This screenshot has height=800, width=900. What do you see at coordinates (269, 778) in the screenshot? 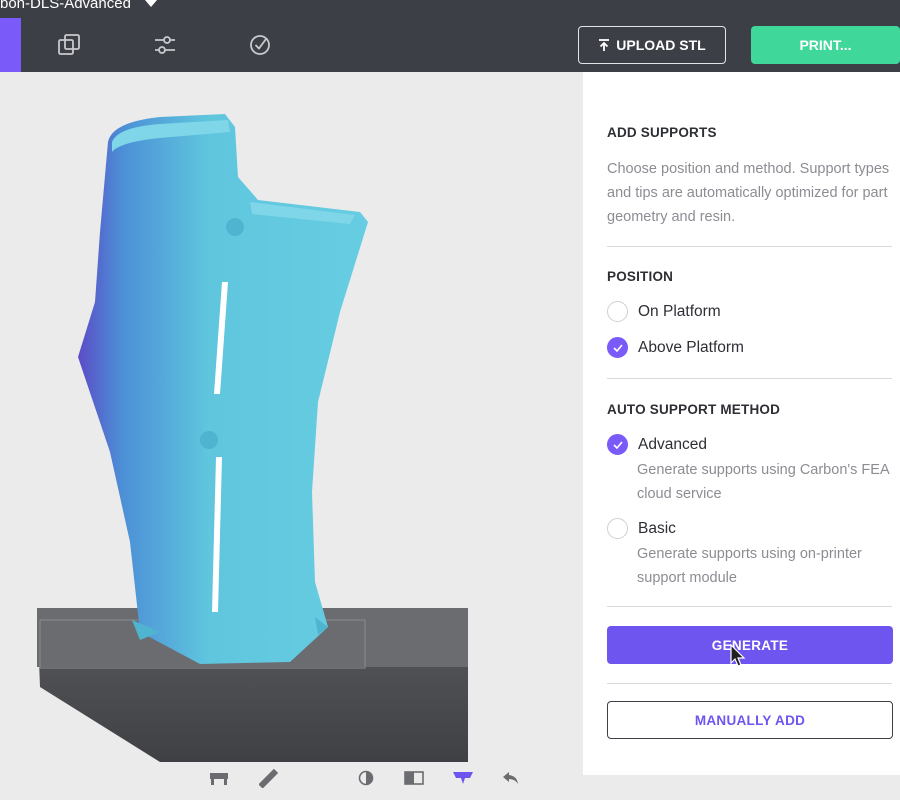
I see `ruler-icon` at bounding box center [269, 778].